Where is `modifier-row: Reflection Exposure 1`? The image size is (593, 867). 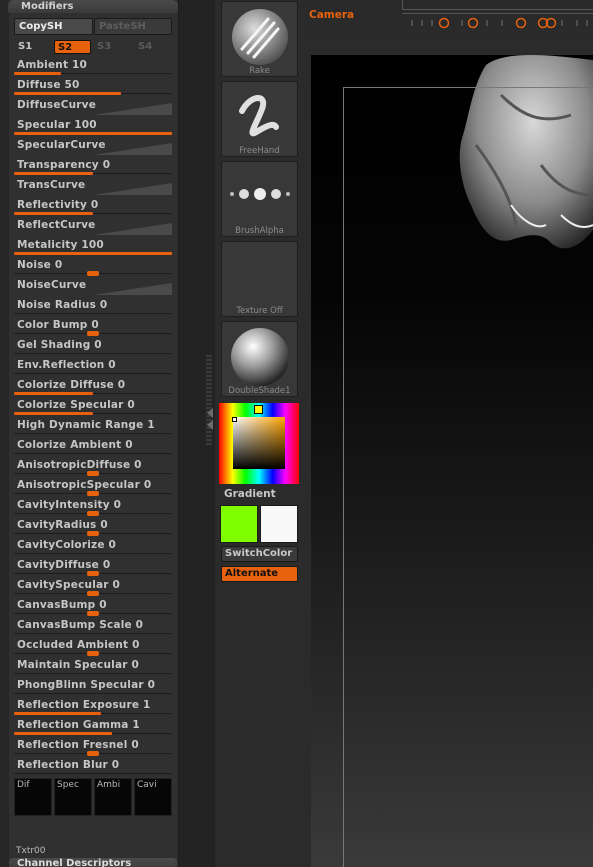 modifier-row: Reflection Exposure 1 is located at coordinates (93, 709).